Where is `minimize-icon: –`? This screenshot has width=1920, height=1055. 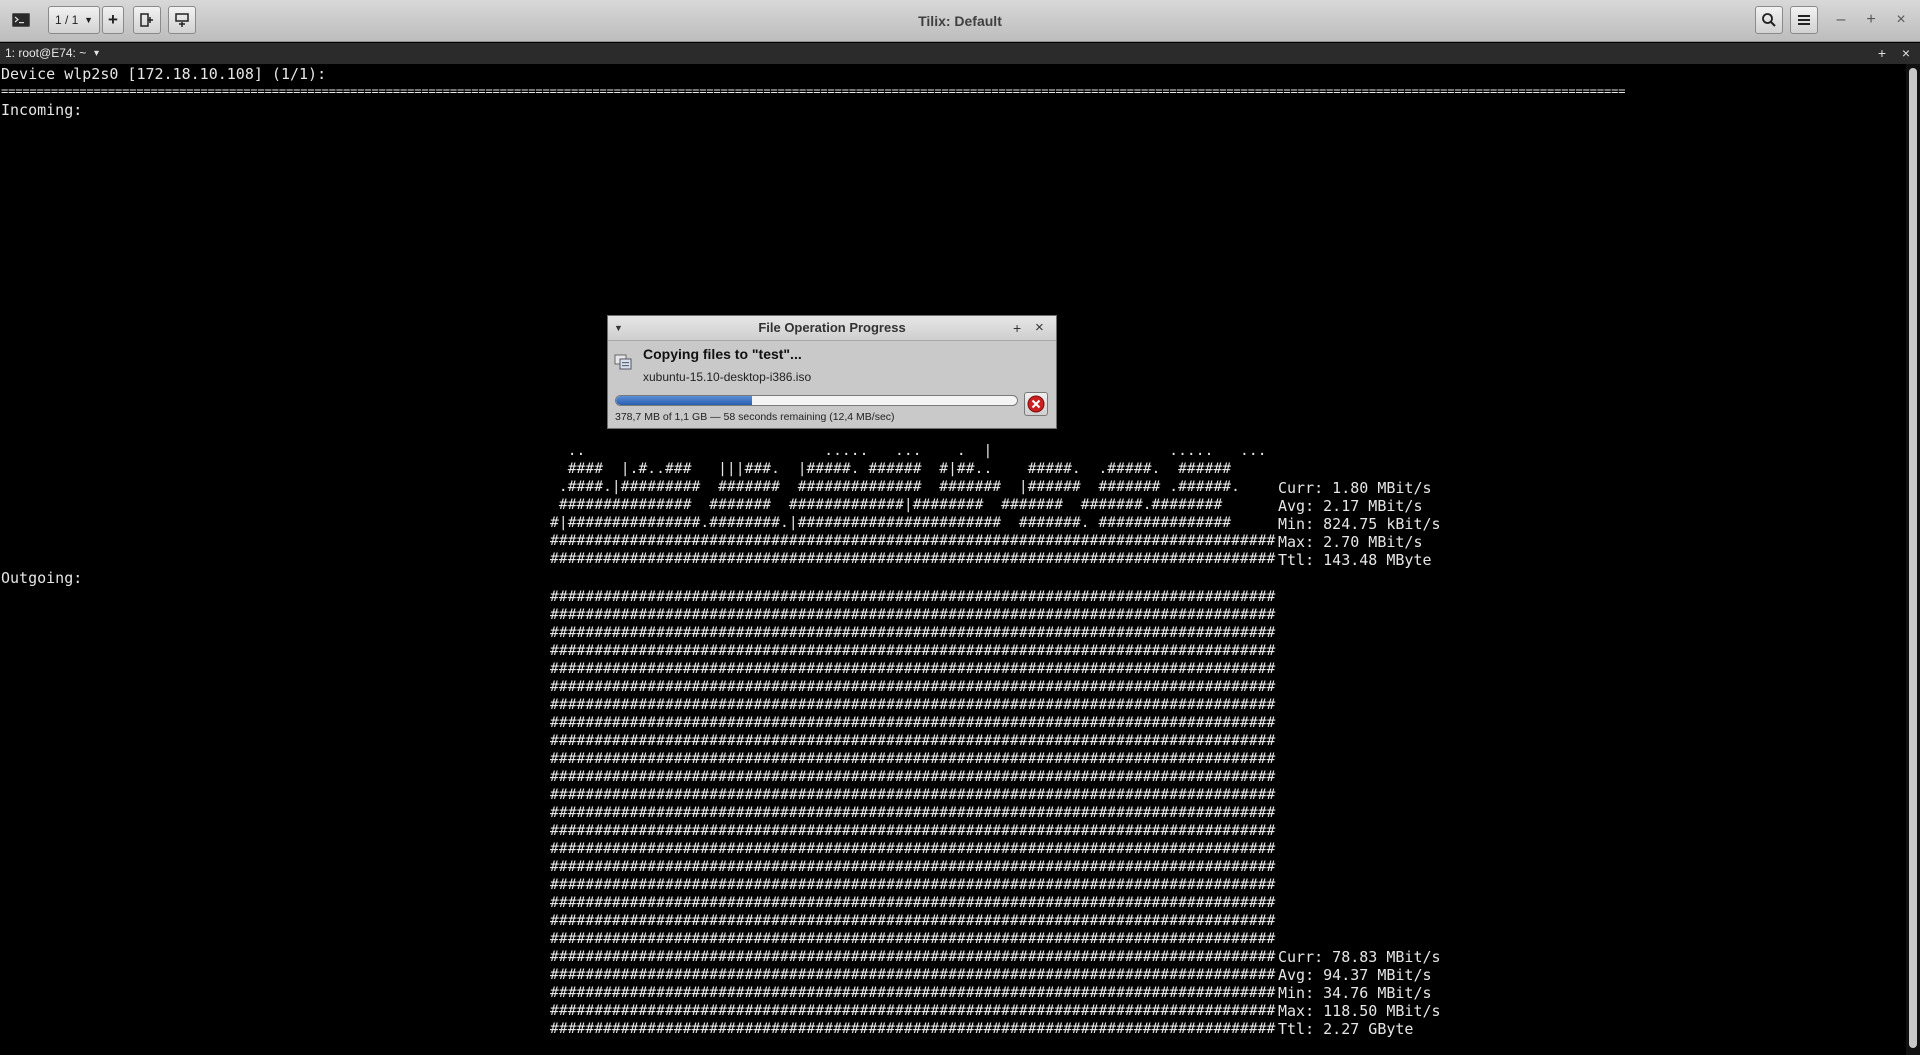
minimize-icon: – is located at coordinates (1841, 19).